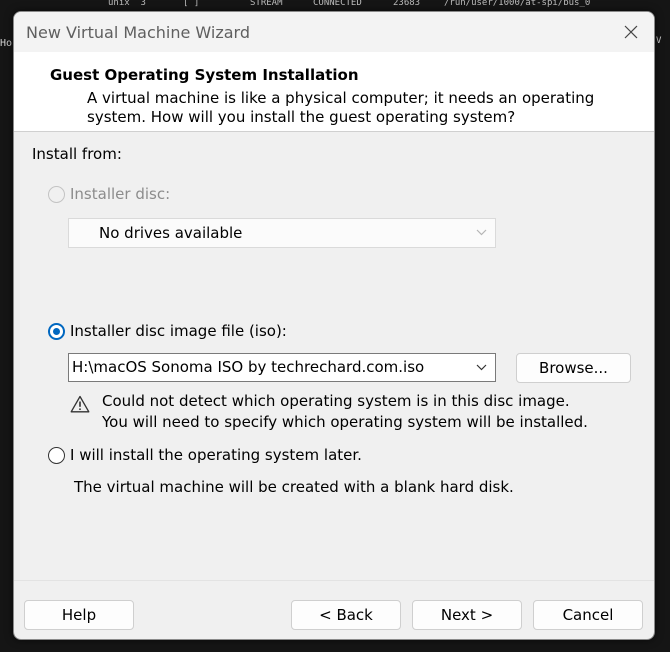 This screenshot has height=652, width=670. Describe the element at coordinates (56, 194) in the screenshot. I see `installer-disc-radio` at that location.